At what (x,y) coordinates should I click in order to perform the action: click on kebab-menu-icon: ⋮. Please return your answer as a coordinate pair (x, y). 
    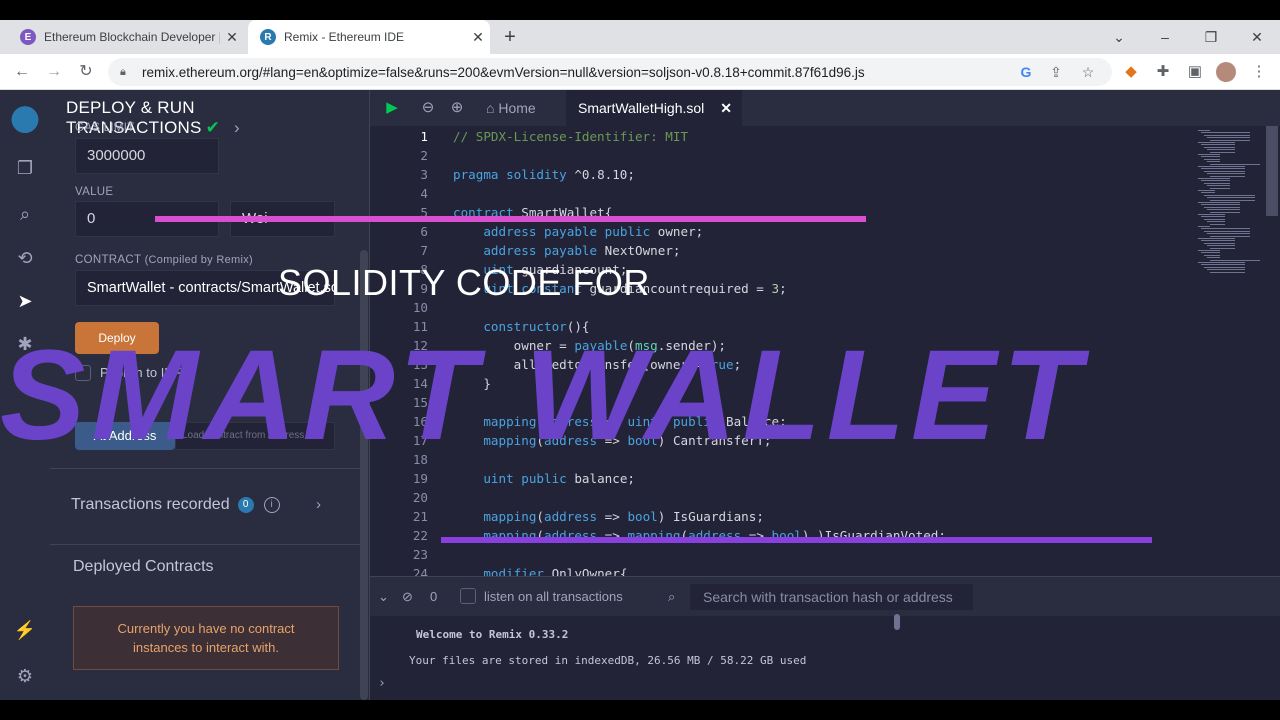
    Looking at the image, I should click on (1259, 72).